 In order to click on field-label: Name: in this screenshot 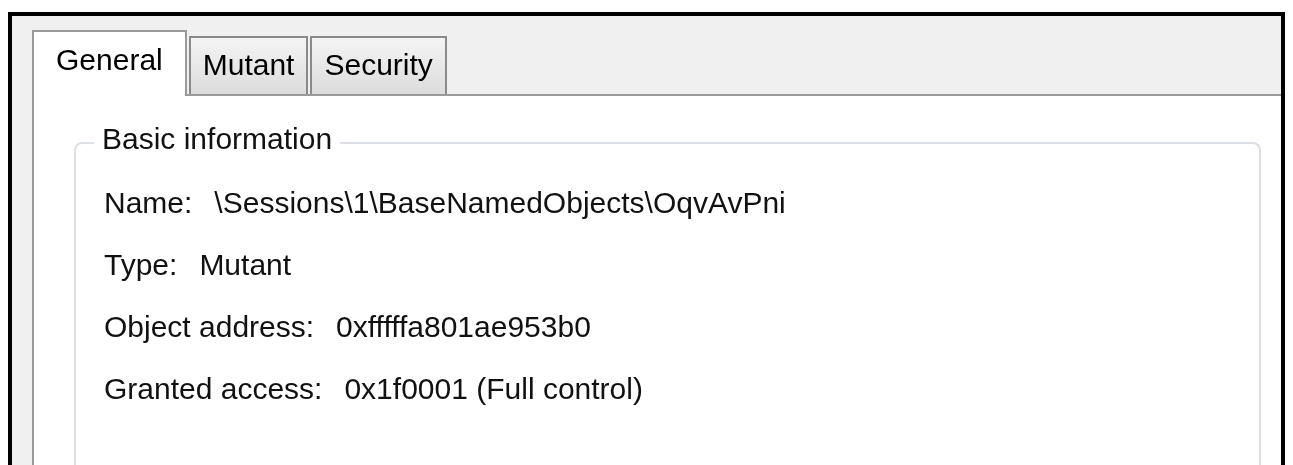, I will do `click(148, 203)`.